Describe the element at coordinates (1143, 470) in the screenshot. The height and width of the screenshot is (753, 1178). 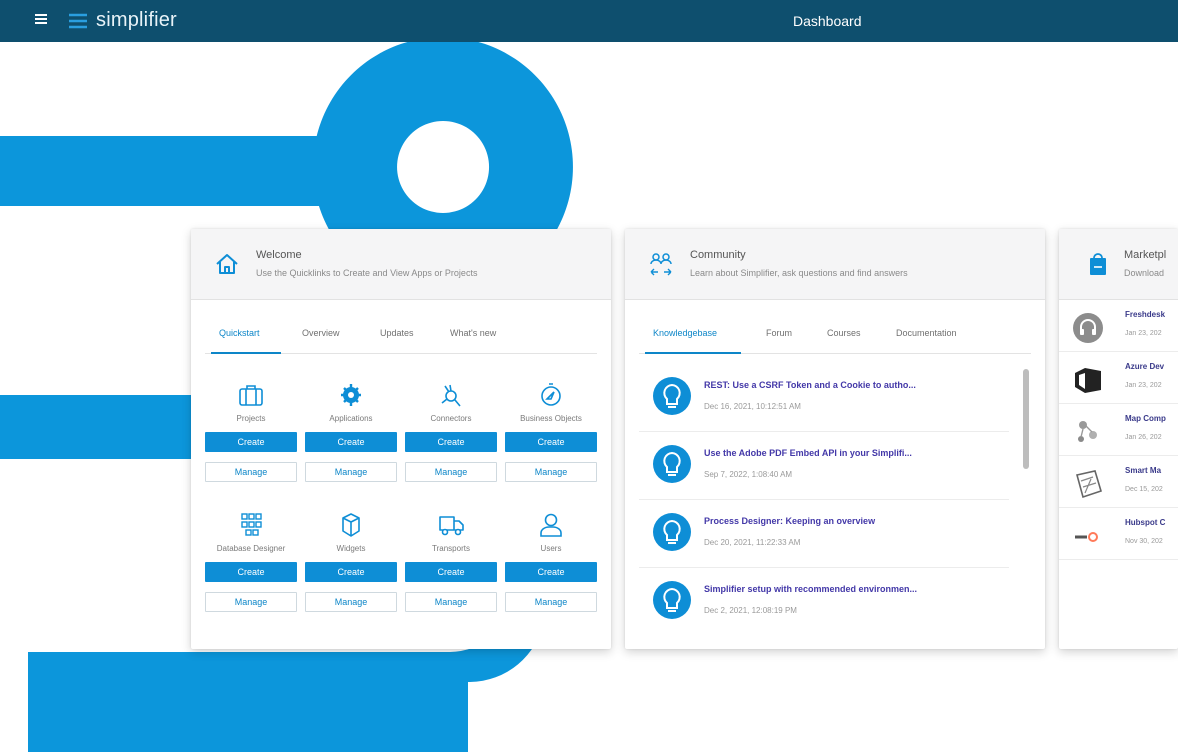
I see `marketplace-item-title: Smart Ma` at that location.